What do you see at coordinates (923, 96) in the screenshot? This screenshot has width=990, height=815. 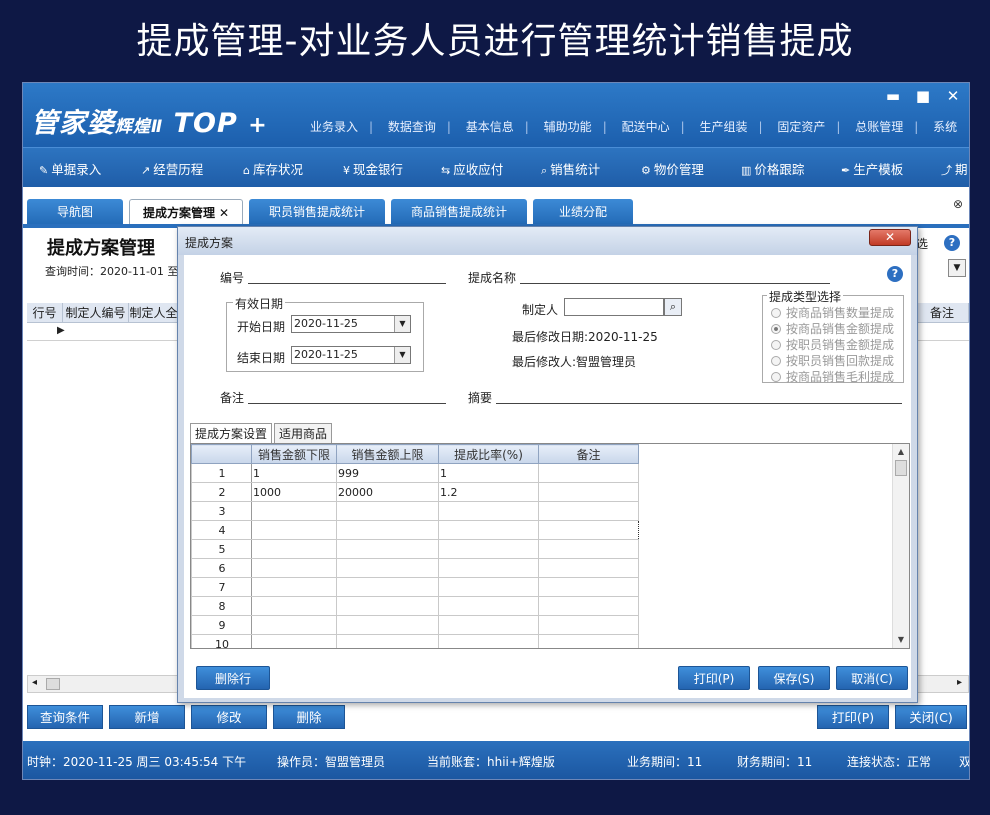 I see `maximize-icon: ■` at bounding box center [923, 96].